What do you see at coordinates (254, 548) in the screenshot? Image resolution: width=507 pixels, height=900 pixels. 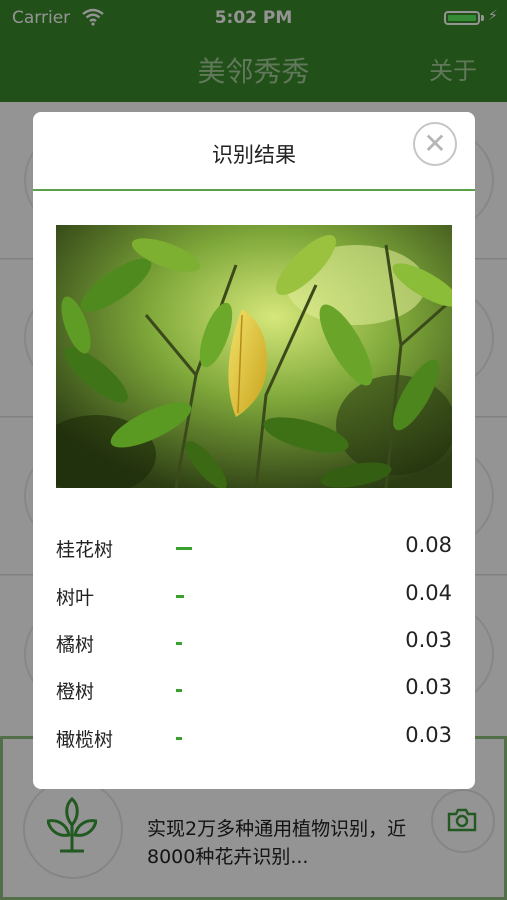 I see `result-row: 桂花树 0.08` at bounding box center [254, 548].